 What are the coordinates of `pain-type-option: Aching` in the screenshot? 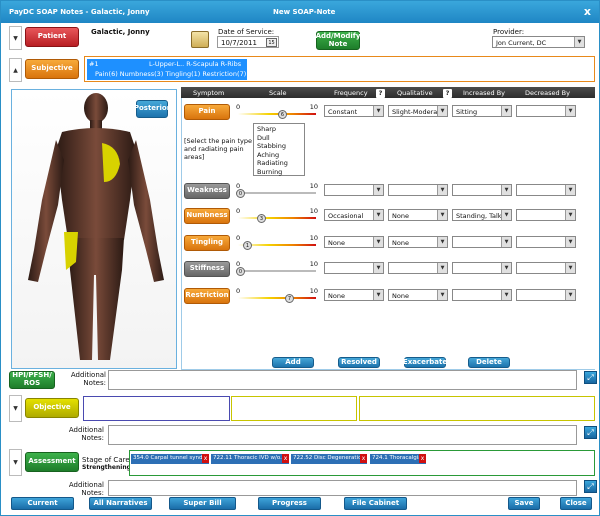 It's located at (279, 155).